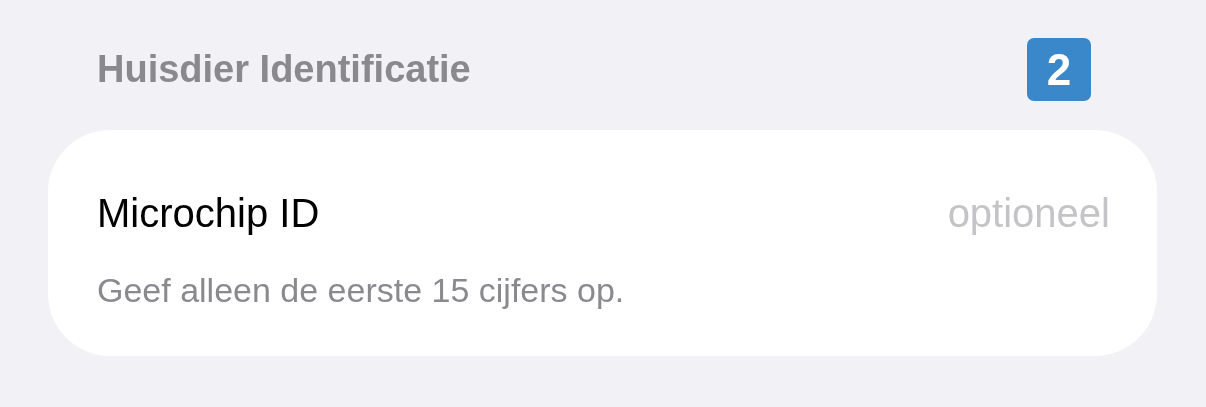 This screenshot has height=407, width=1206. What do you see at coordinates (284, 69) in the screenshot?
I see `section-title: Huisdier Identificatie` at bounding box center [284, 69].